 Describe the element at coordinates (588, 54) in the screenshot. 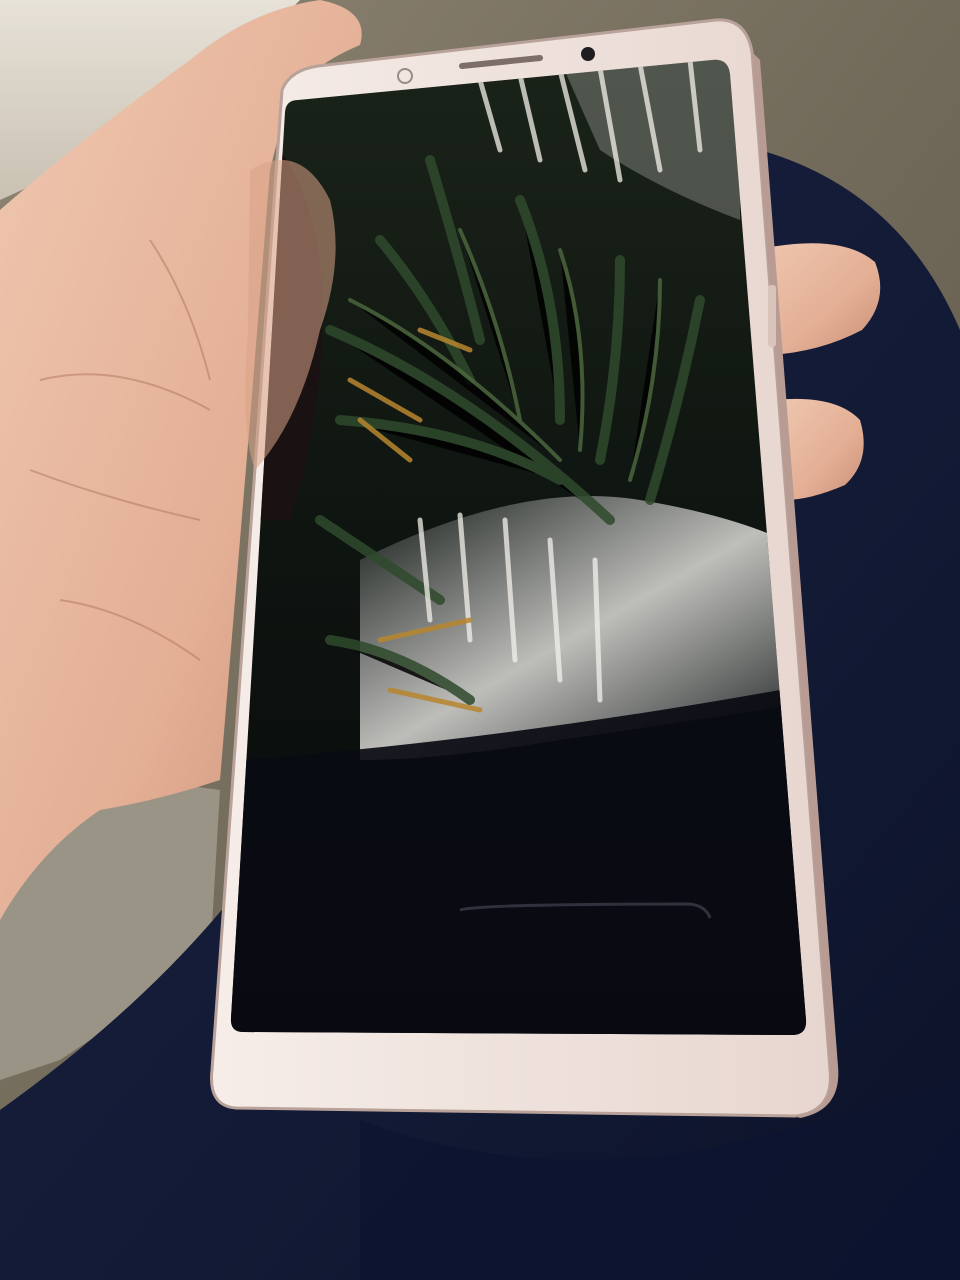

I see `front-camera-icon` at that location.